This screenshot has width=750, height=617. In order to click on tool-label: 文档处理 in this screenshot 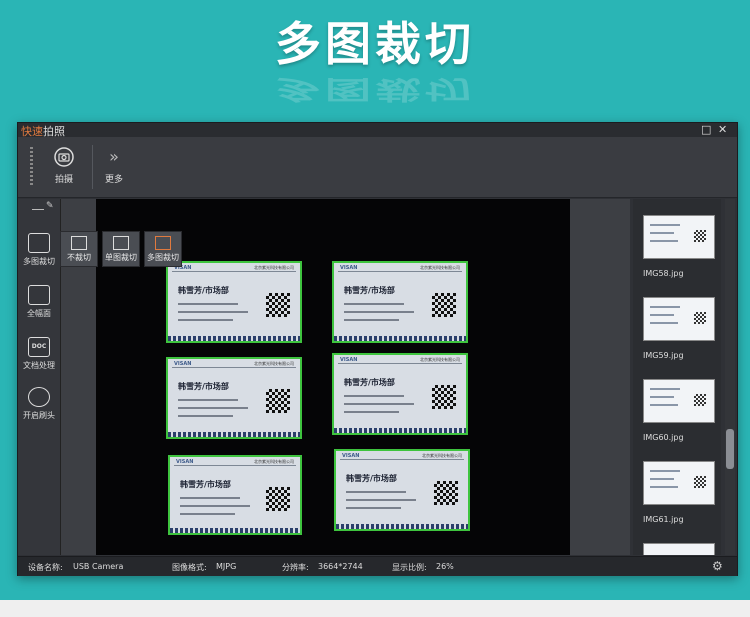, I will do `click(39, 365)`.